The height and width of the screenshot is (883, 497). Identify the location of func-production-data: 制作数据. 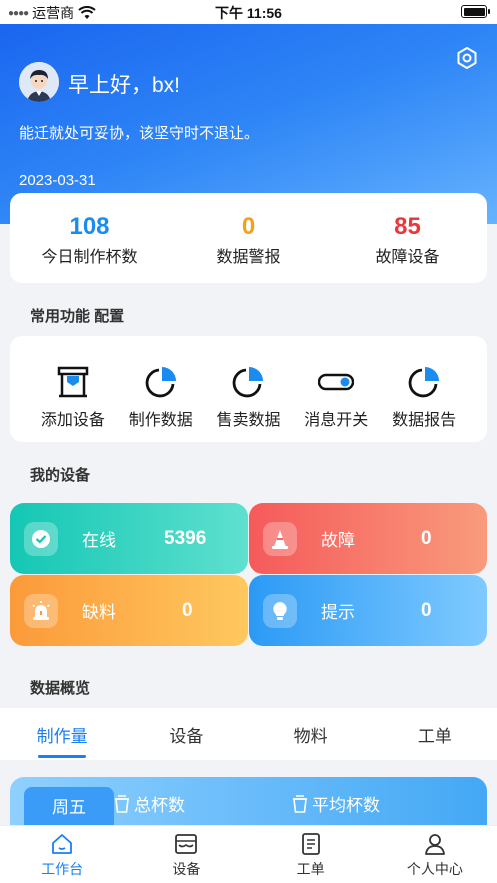
(161, 389).